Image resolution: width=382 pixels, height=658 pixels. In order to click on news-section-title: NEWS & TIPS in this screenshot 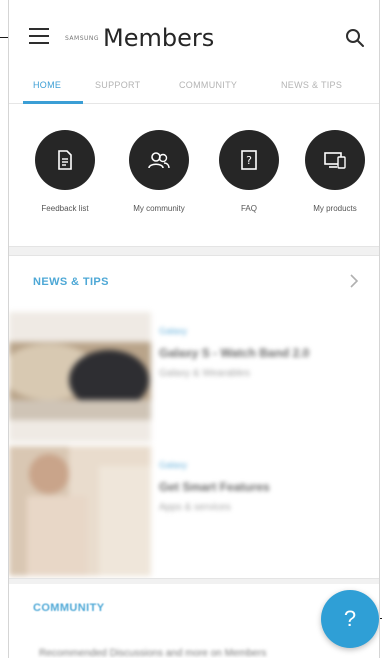, I will do `click(71, 282)`.